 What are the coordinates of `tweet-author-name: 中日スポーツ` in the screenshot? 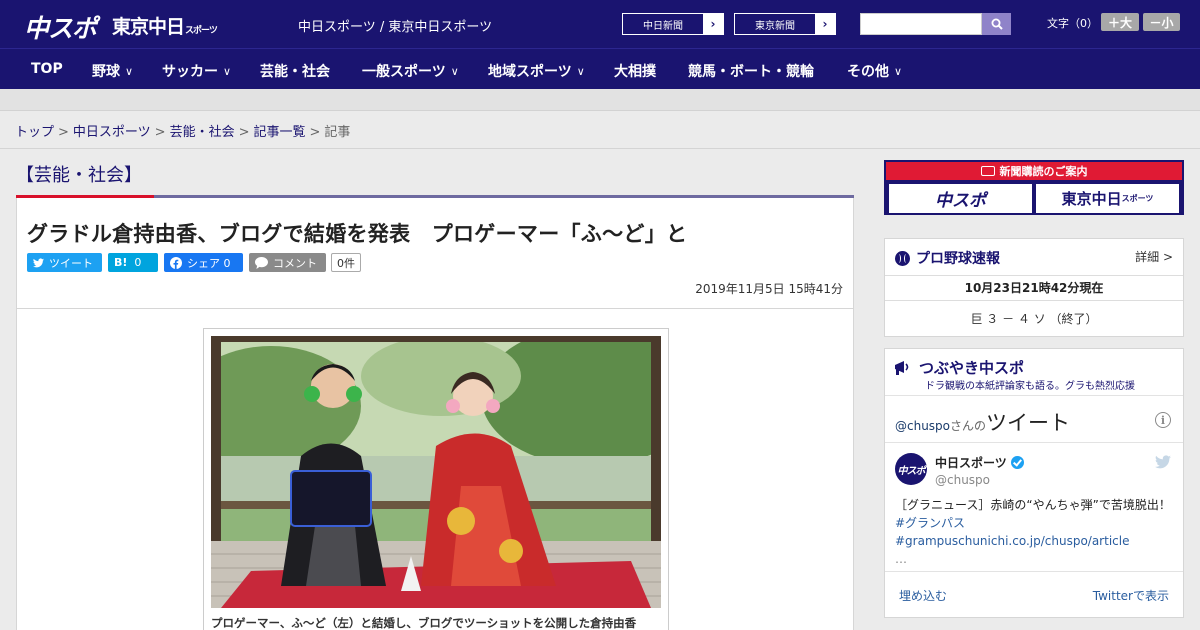 It's located at (979, 462).